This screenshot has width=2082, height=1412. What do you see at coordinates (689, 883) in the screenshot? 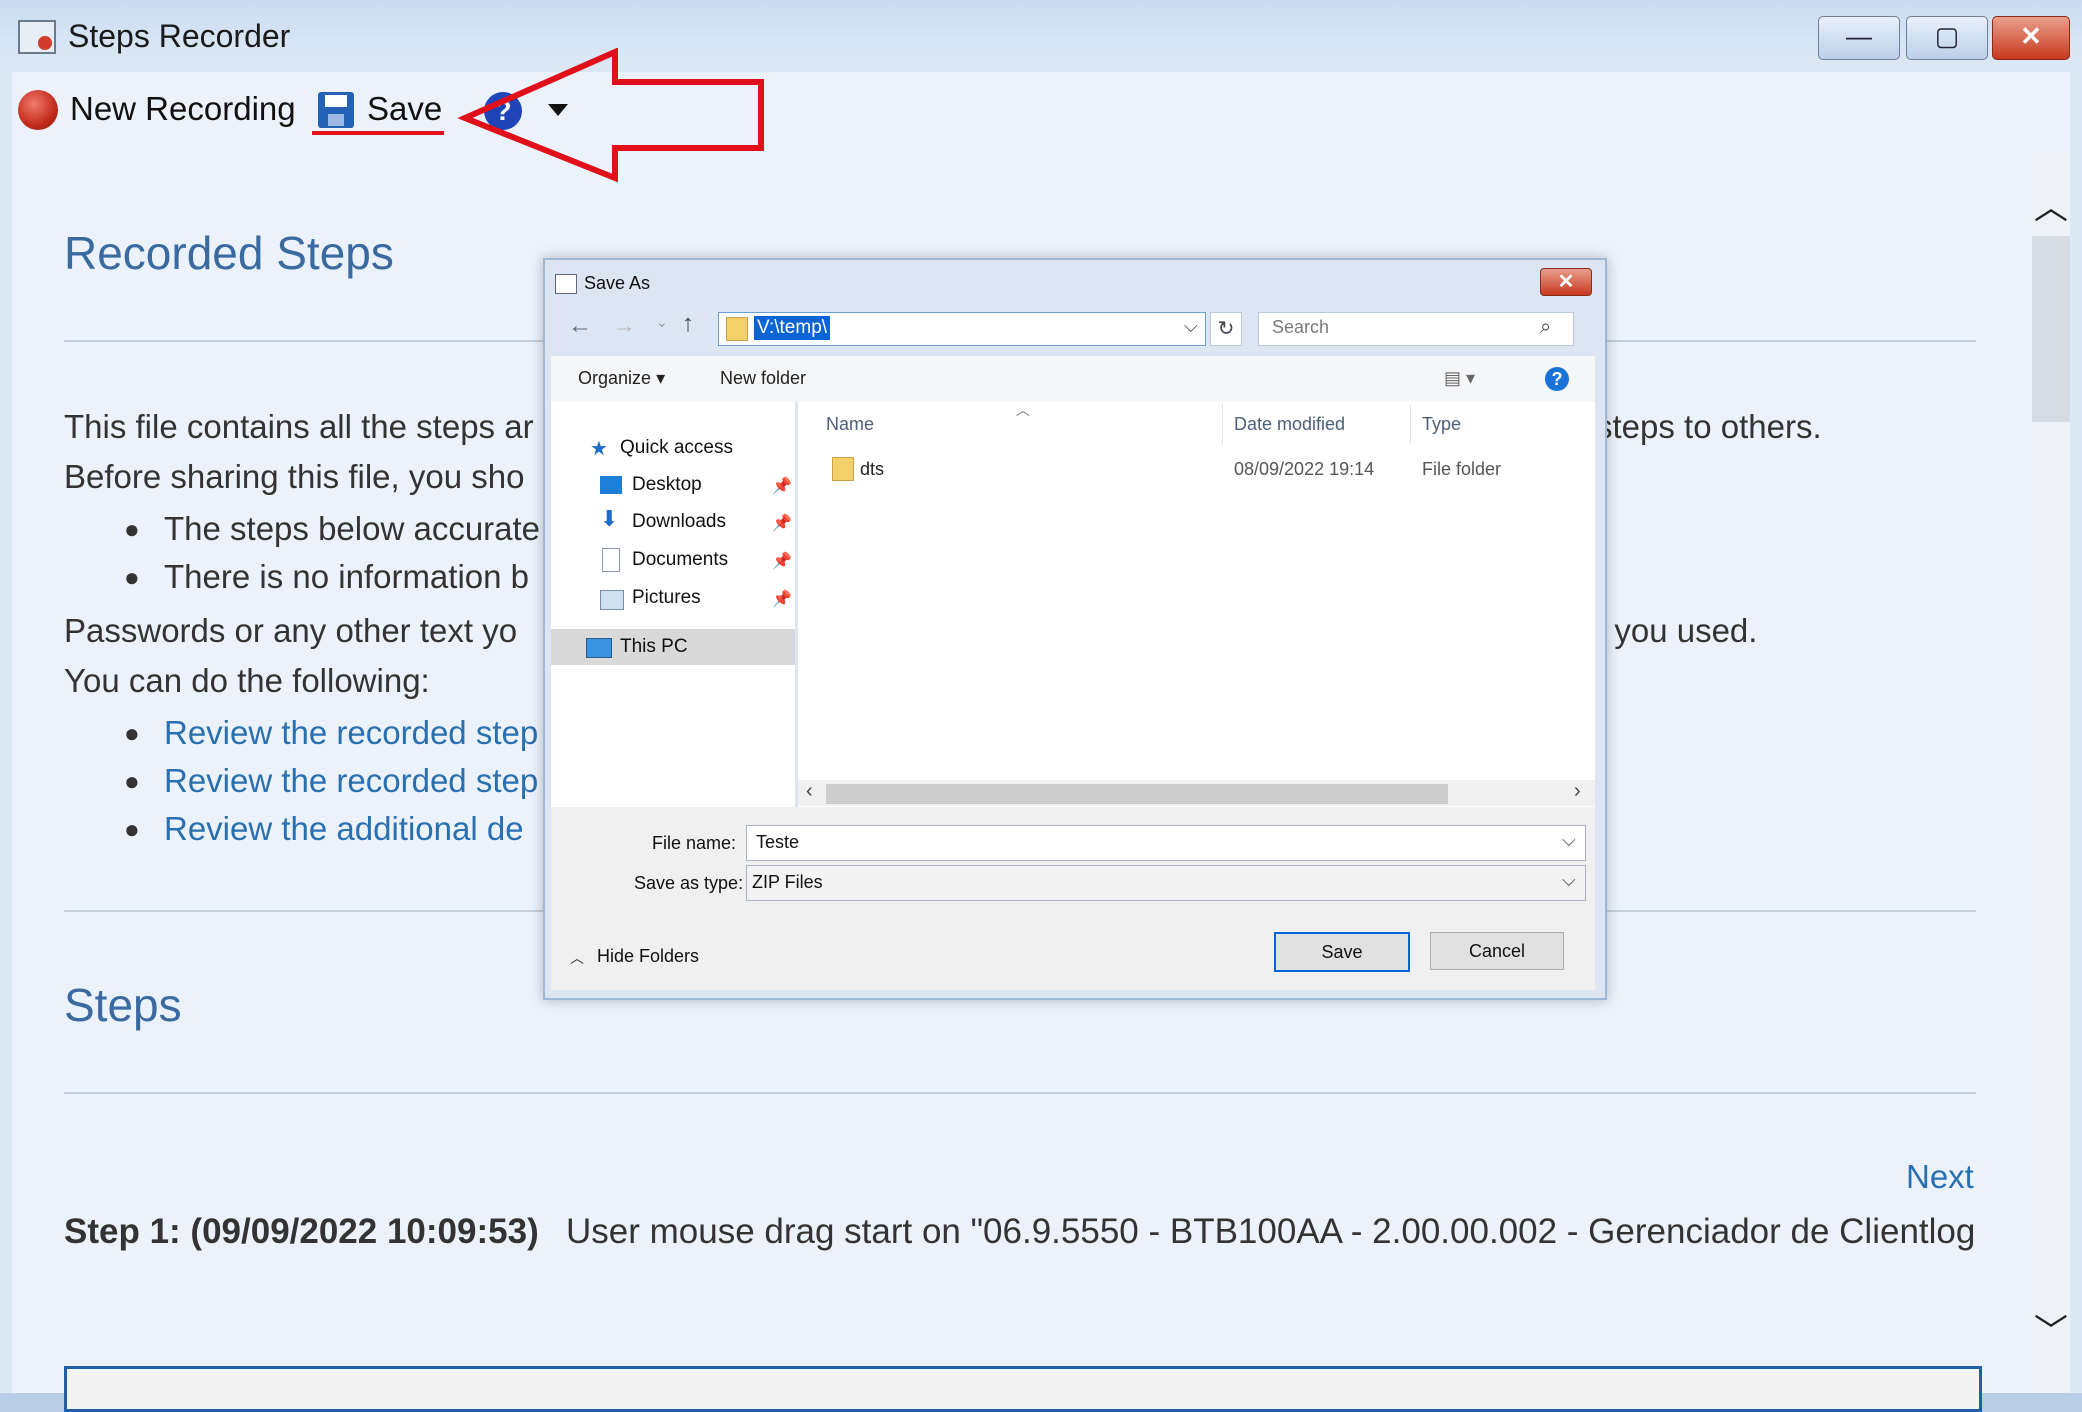
I see `save-type-label: Save as type:` at bounding box center [689, 883].